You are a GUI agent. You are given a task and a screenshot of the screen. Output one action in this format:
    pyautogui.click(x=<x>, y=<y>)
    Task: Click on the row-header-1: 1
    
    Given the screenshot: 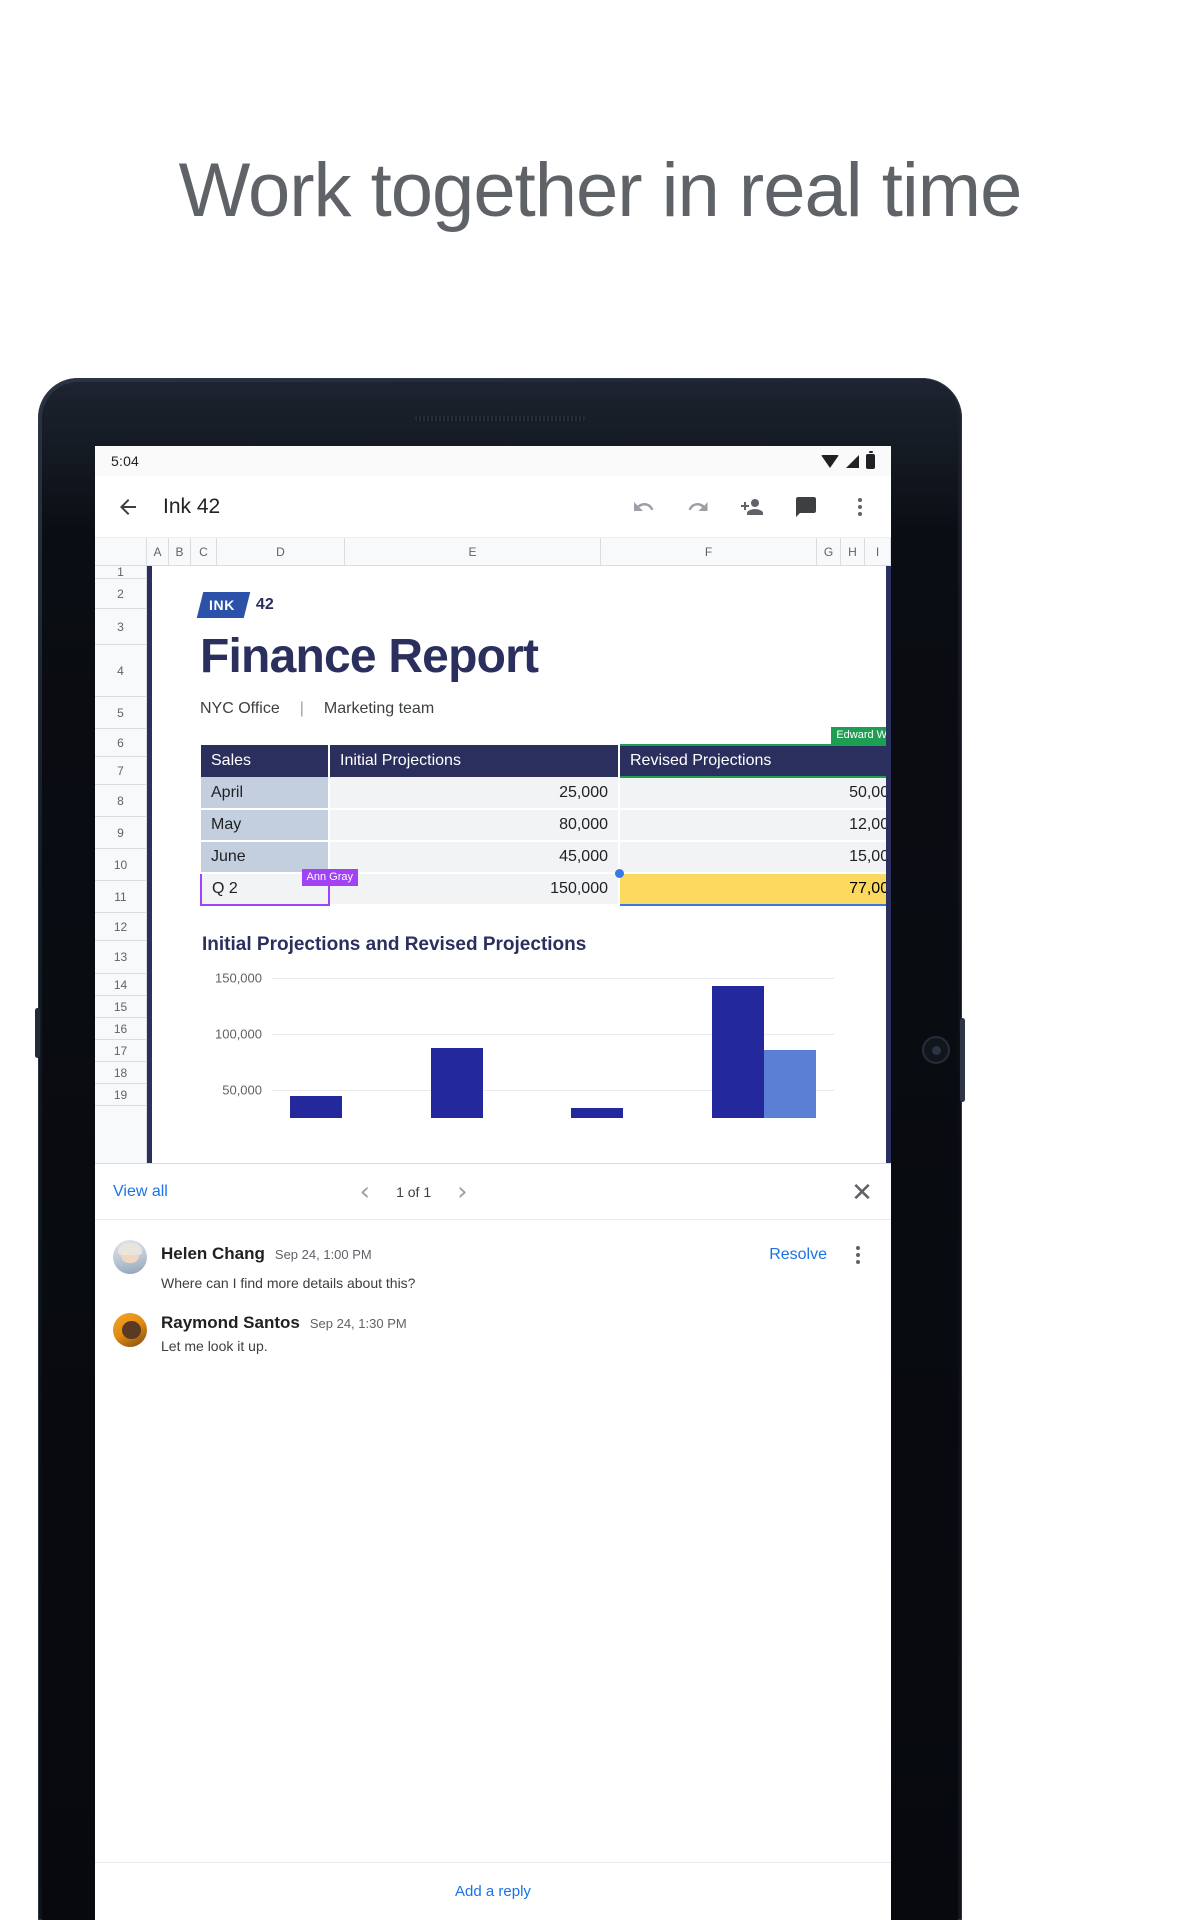 What is the action you would take?
    pyautogui.click(x=120, y=572)
    